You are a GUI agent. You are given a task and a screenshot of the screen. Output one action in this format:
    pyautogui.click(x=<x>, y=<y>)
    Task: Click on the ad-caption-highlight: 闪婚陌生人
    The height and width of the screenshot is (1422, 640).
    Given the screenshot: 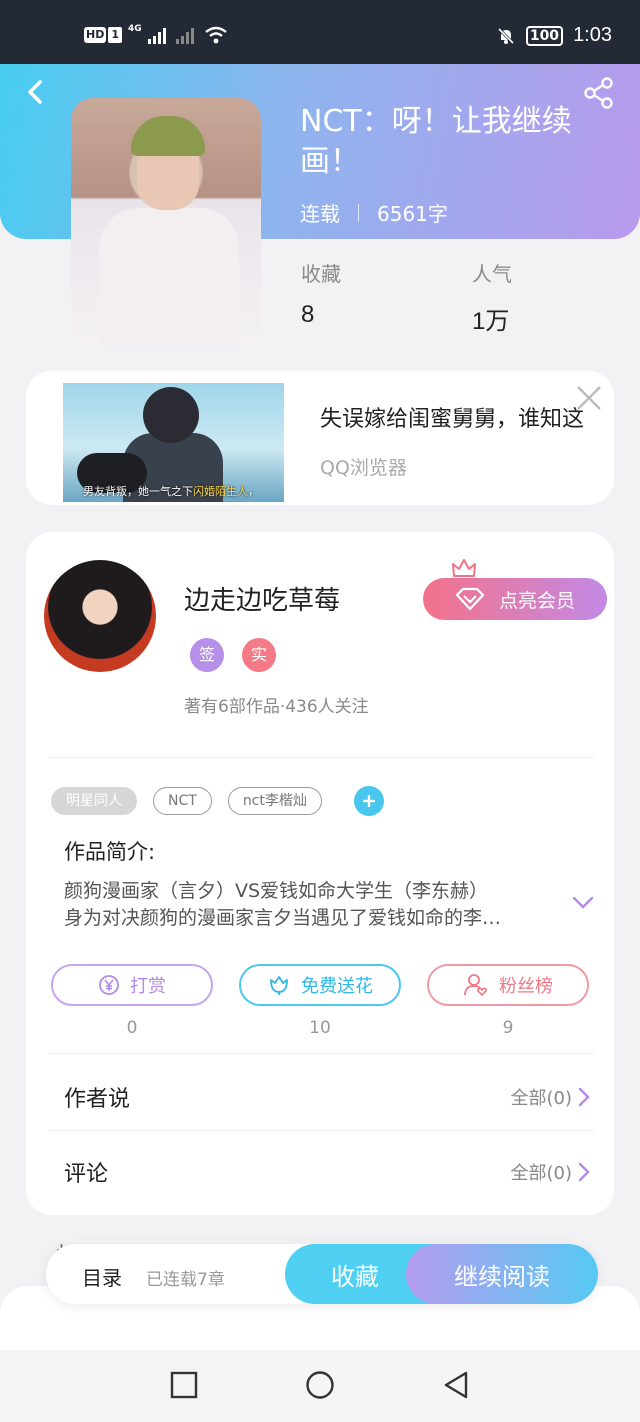 What is the action you would take?
    pyautogui.click(x=220, y=491)
    